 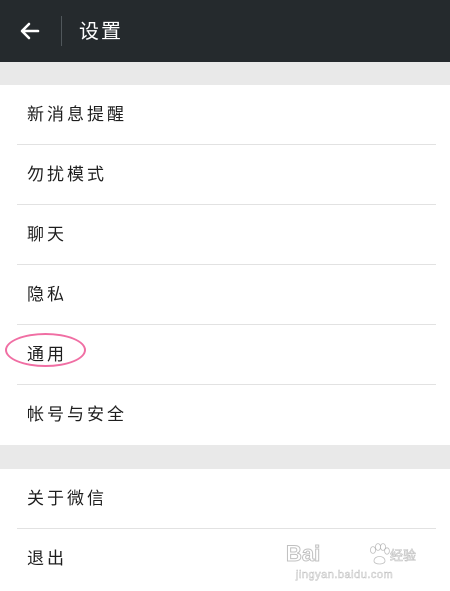 I want to click on app-bar: 设置, so click(x=225, y=31).